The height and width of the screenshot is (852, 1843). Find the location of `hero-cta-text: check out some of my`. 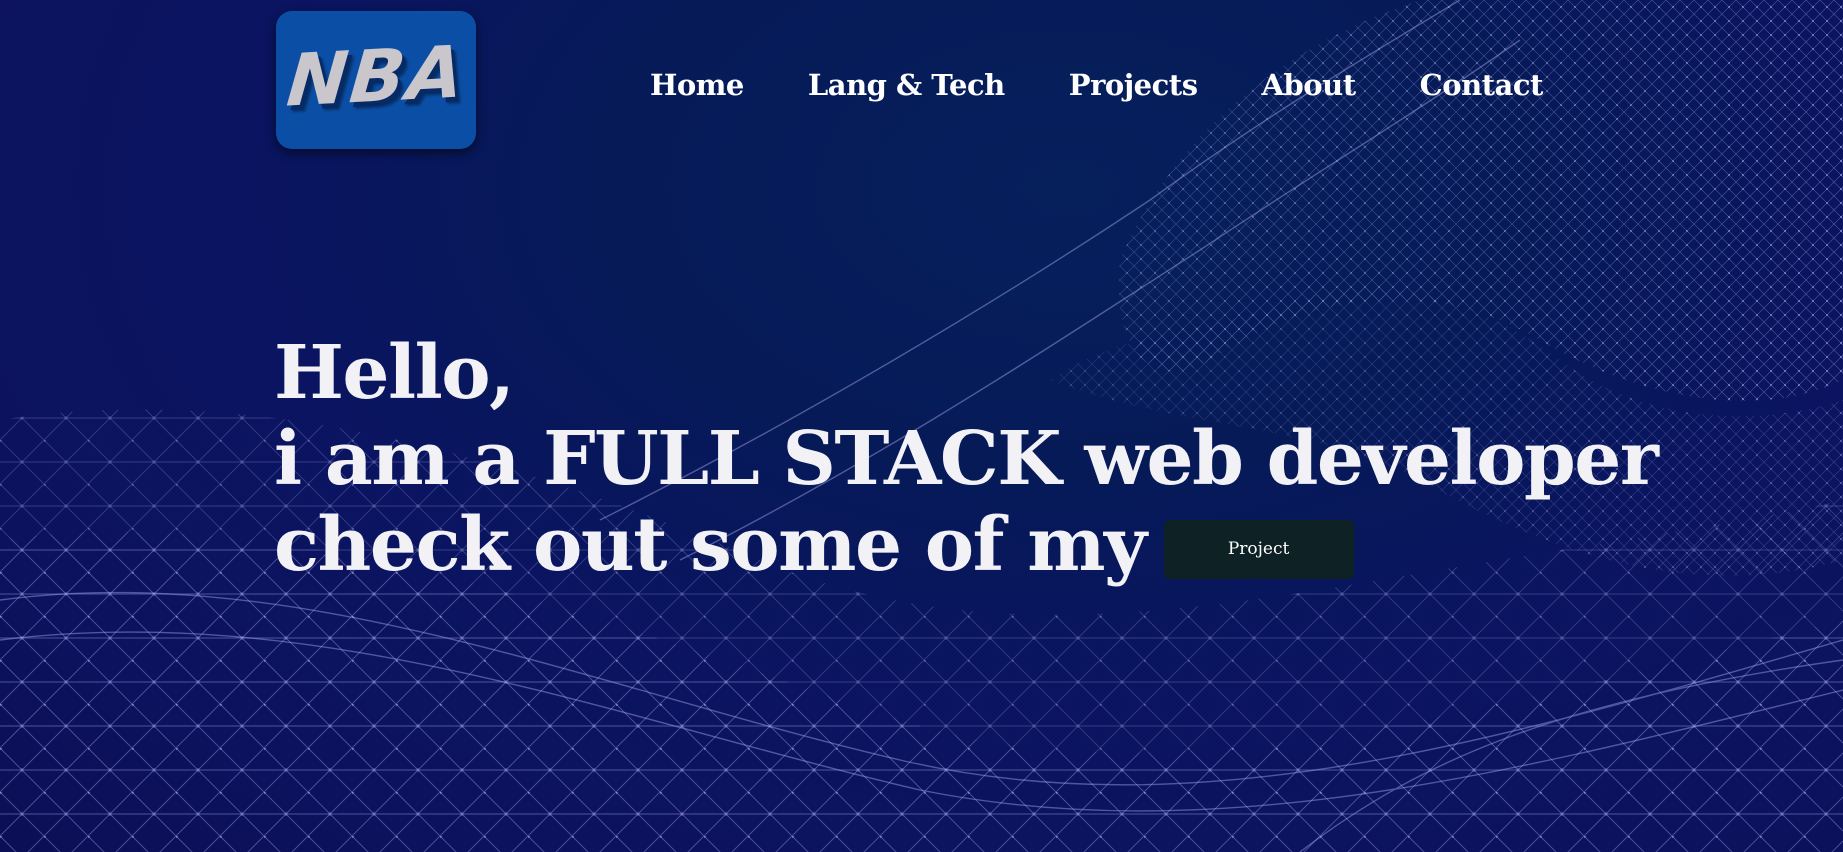

hero-cta-text: check out some of my is located at coordinates (710, 545).